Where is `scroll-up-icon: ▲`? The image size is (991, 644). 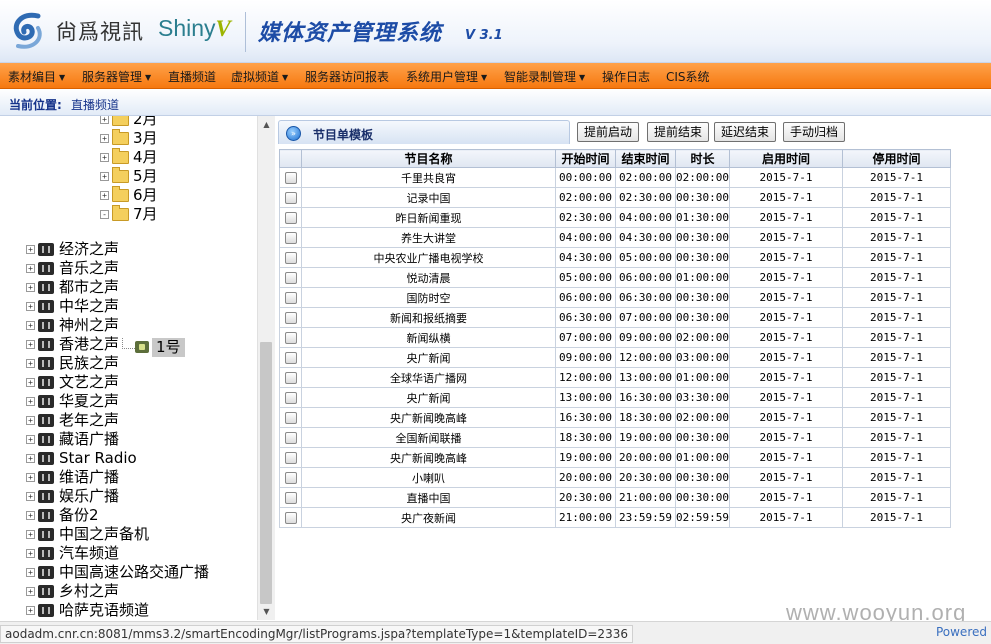 scroll-up-icon: ▲ is located at coordinates (266, 124).